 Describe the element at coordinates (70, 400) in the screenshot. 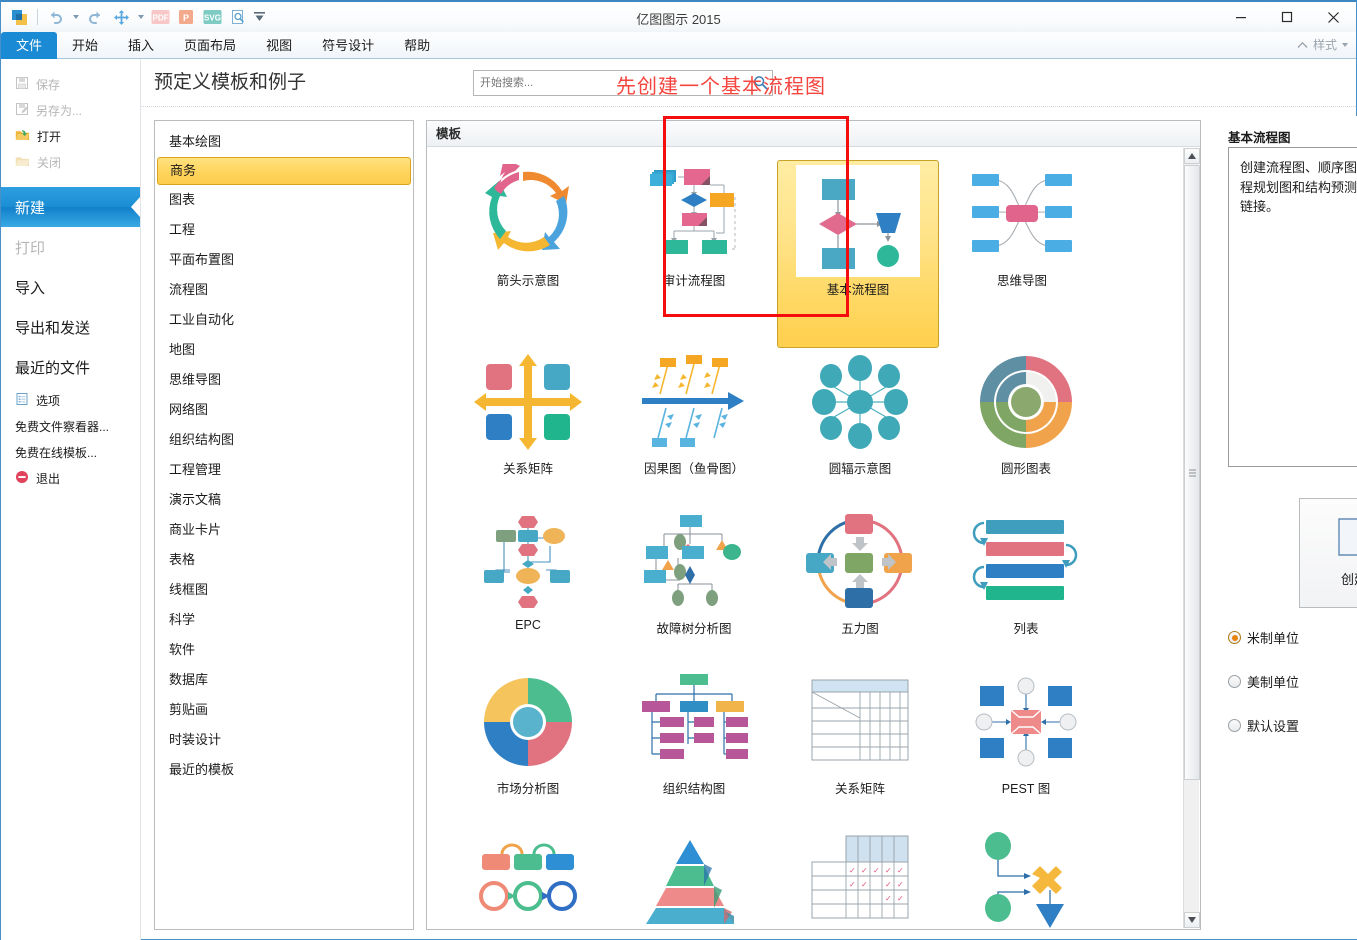

I see `backstage-item-options: 选项` at that location.